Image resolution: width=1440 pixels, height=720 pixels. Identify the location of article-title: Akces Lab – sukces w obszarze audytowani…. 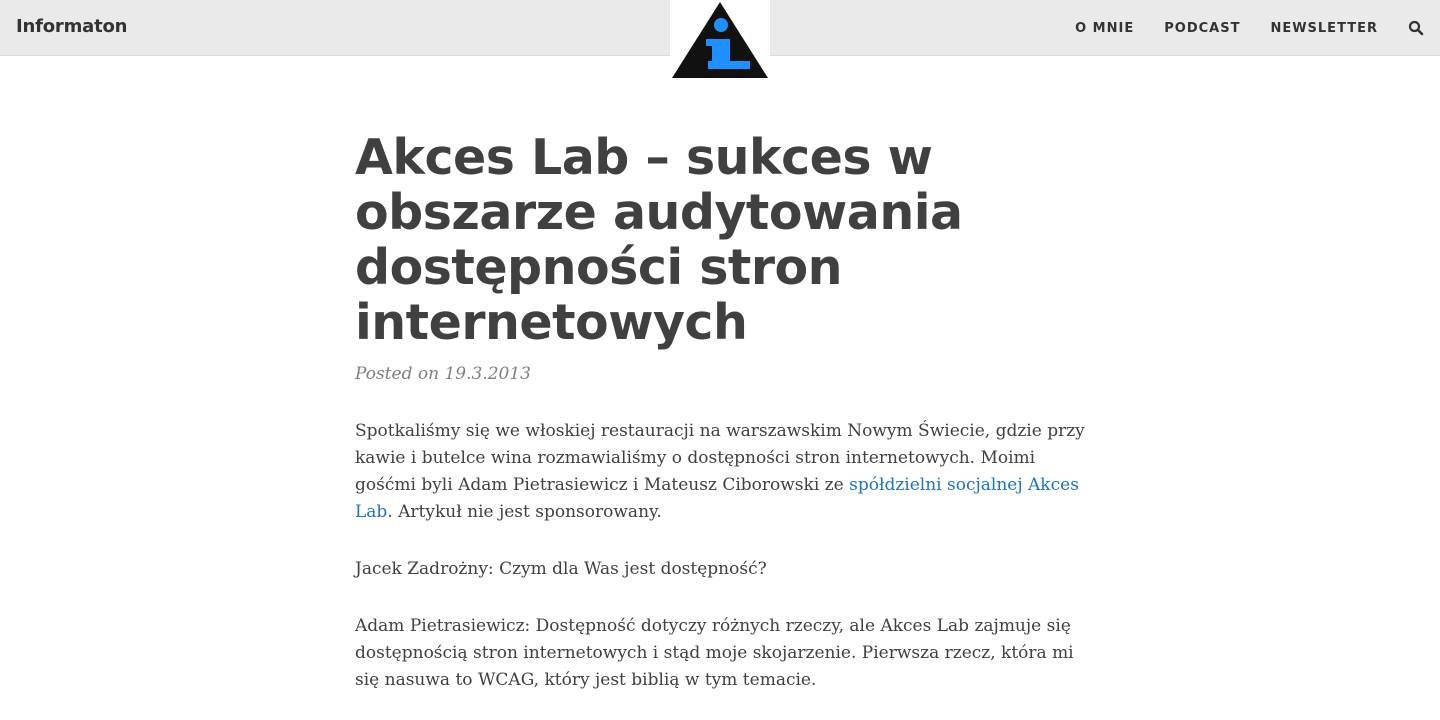
(659, 240).